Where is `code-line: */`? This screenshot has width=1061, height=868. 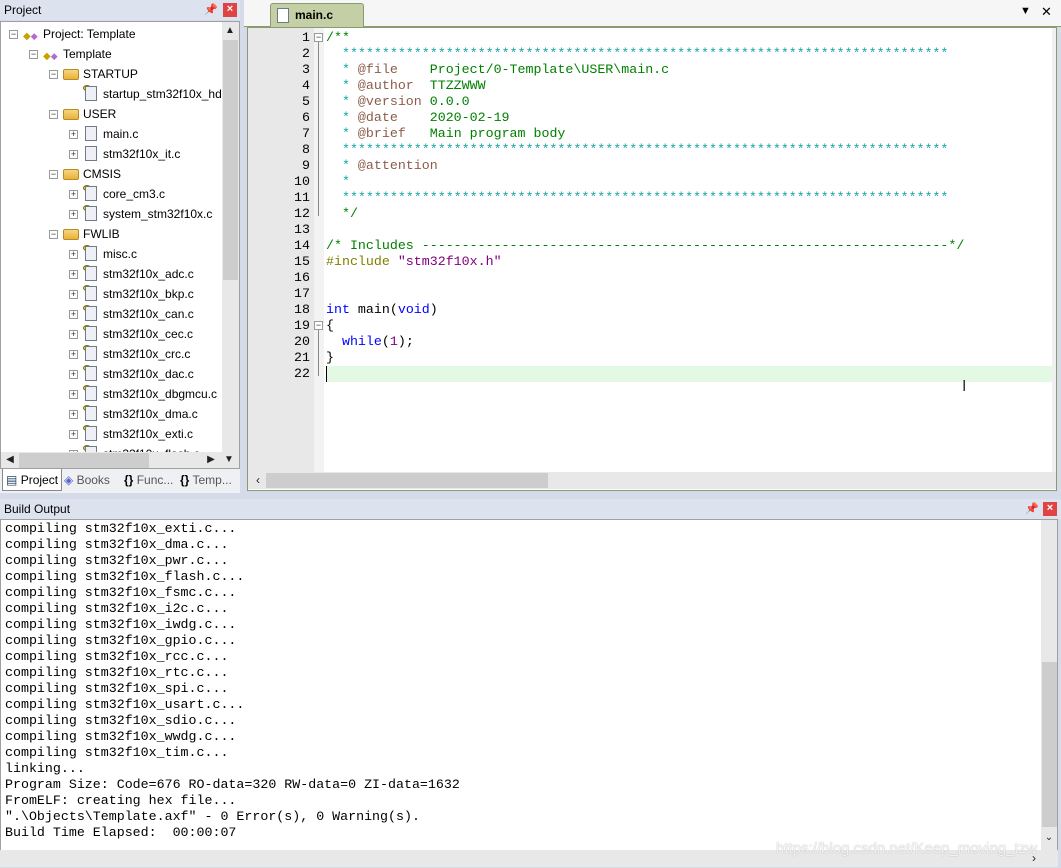 code-line: */ is located at coordinates (342, 213).